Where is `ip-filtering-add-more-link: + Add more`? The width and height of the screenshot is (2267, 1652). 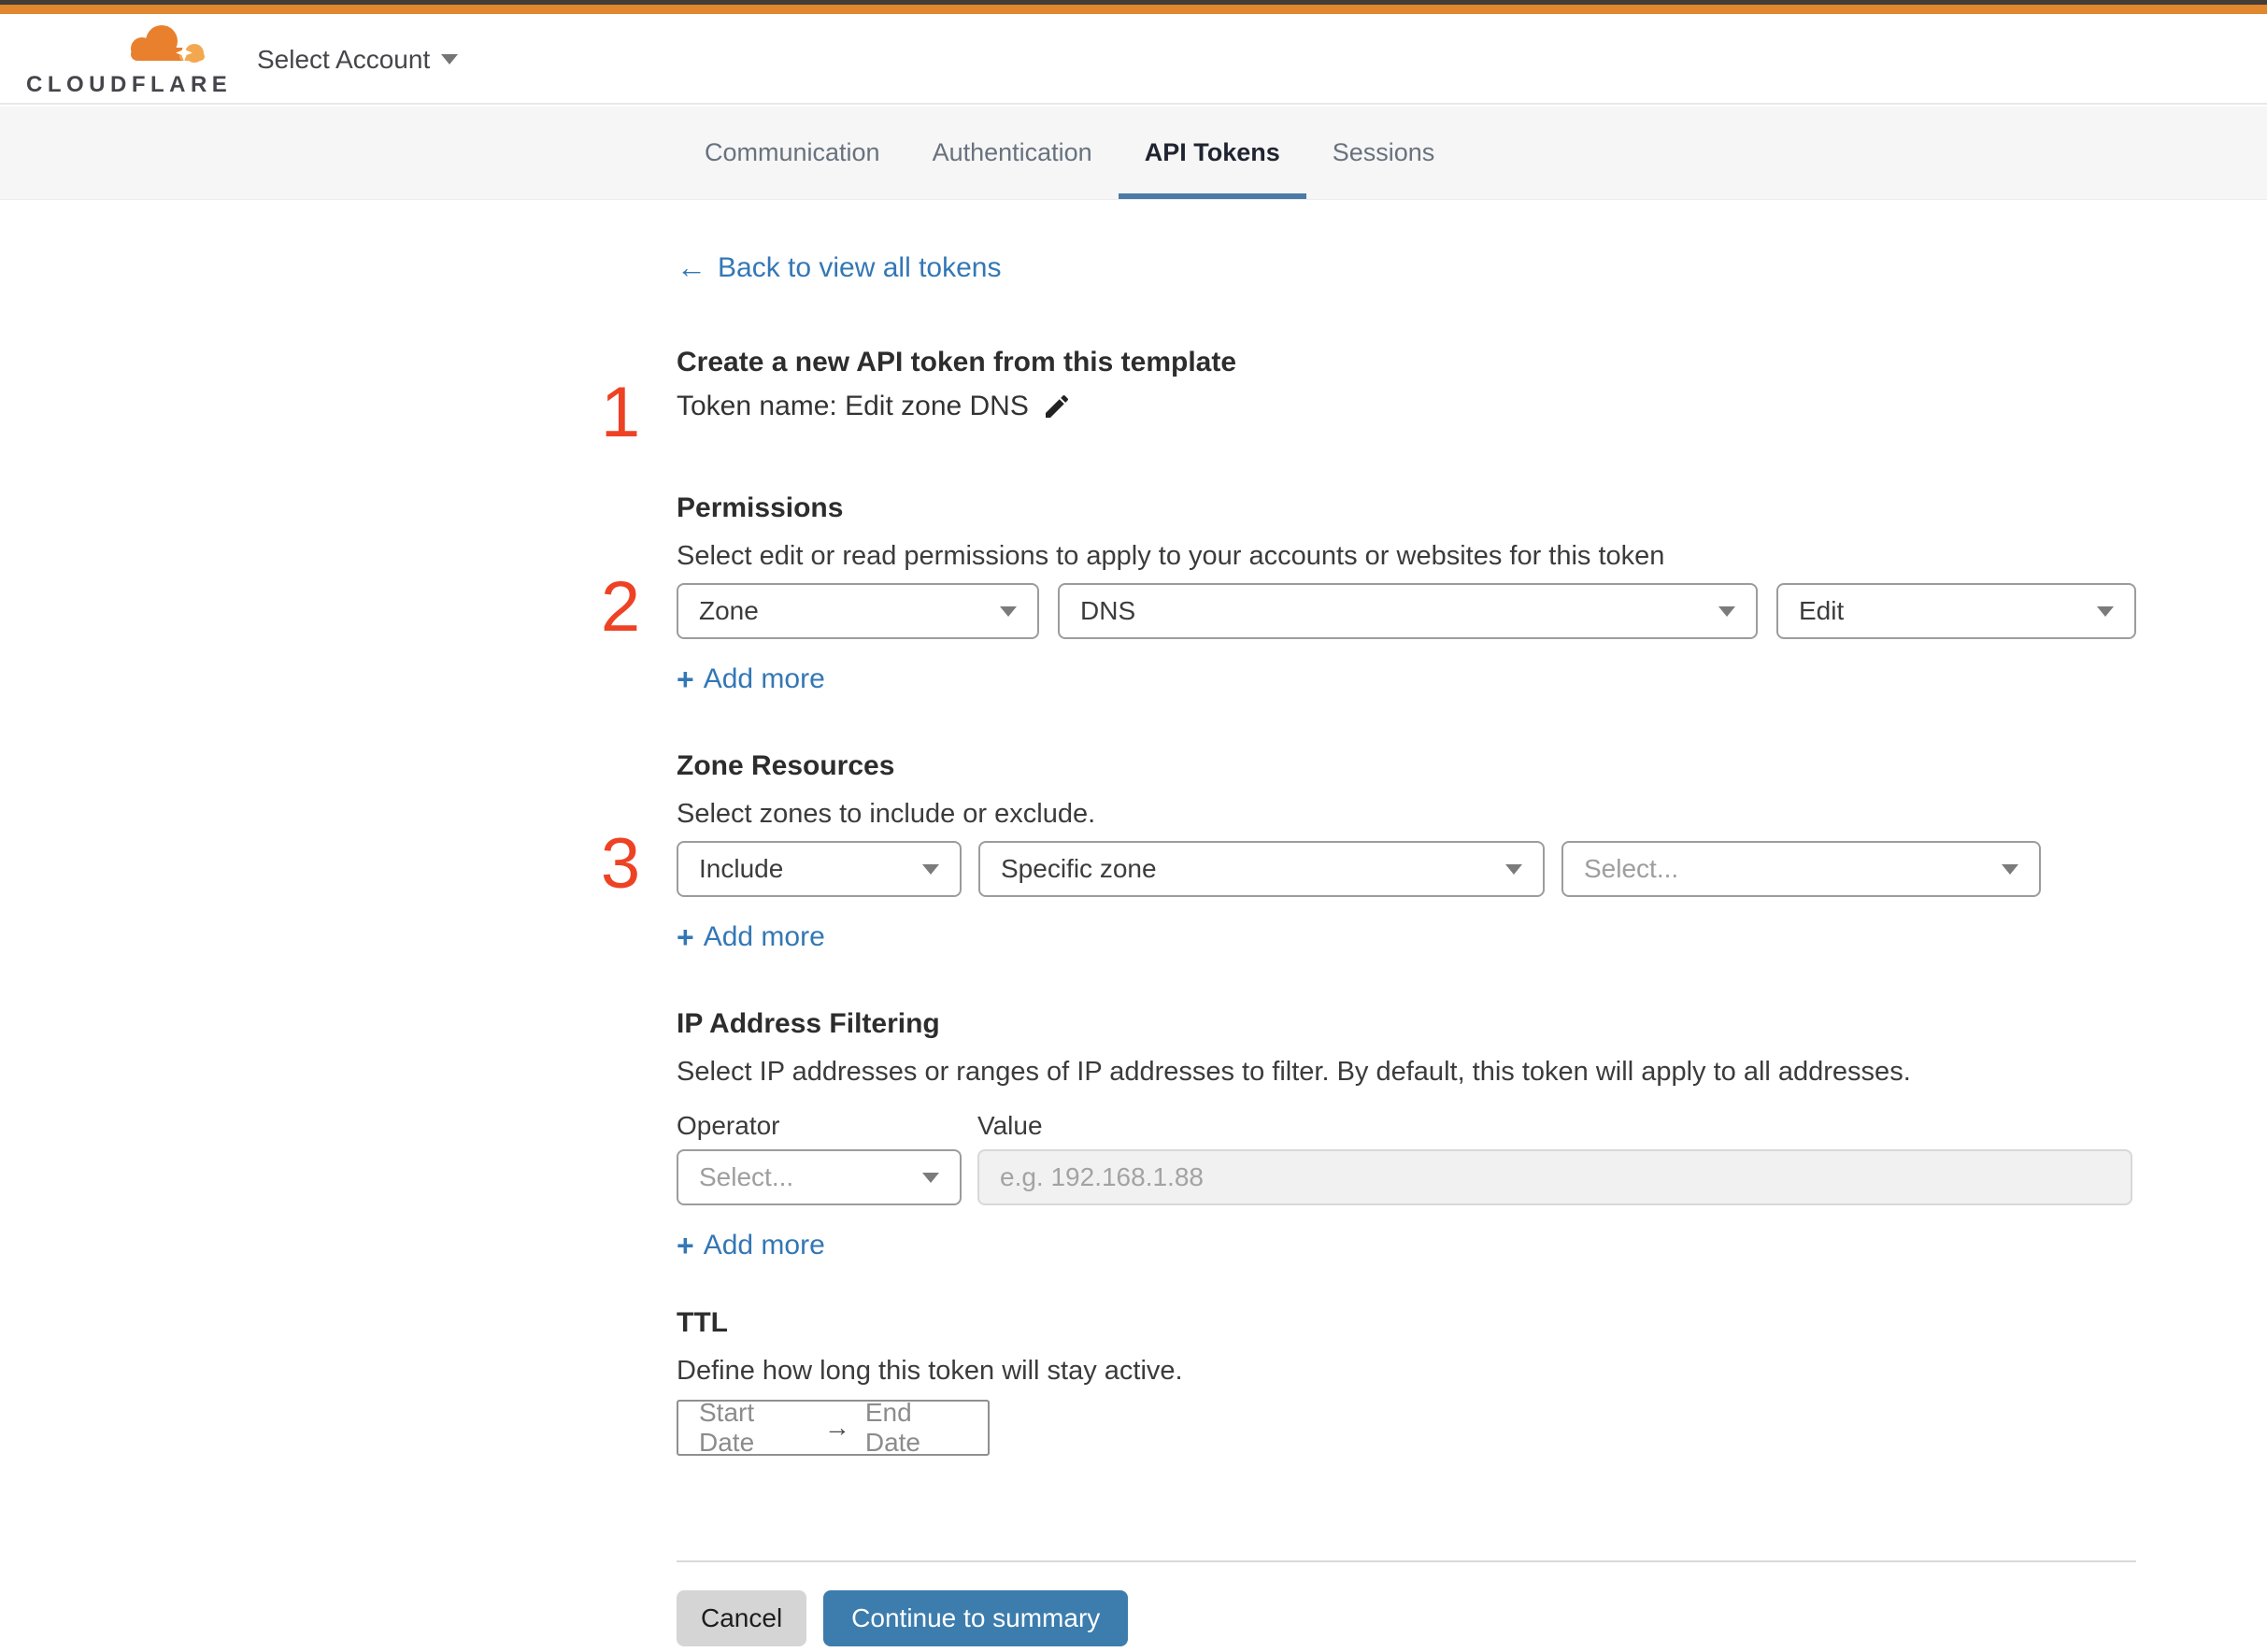
ip-filtering-add-more-link: + Add more is located at coordinates (751, 1246).